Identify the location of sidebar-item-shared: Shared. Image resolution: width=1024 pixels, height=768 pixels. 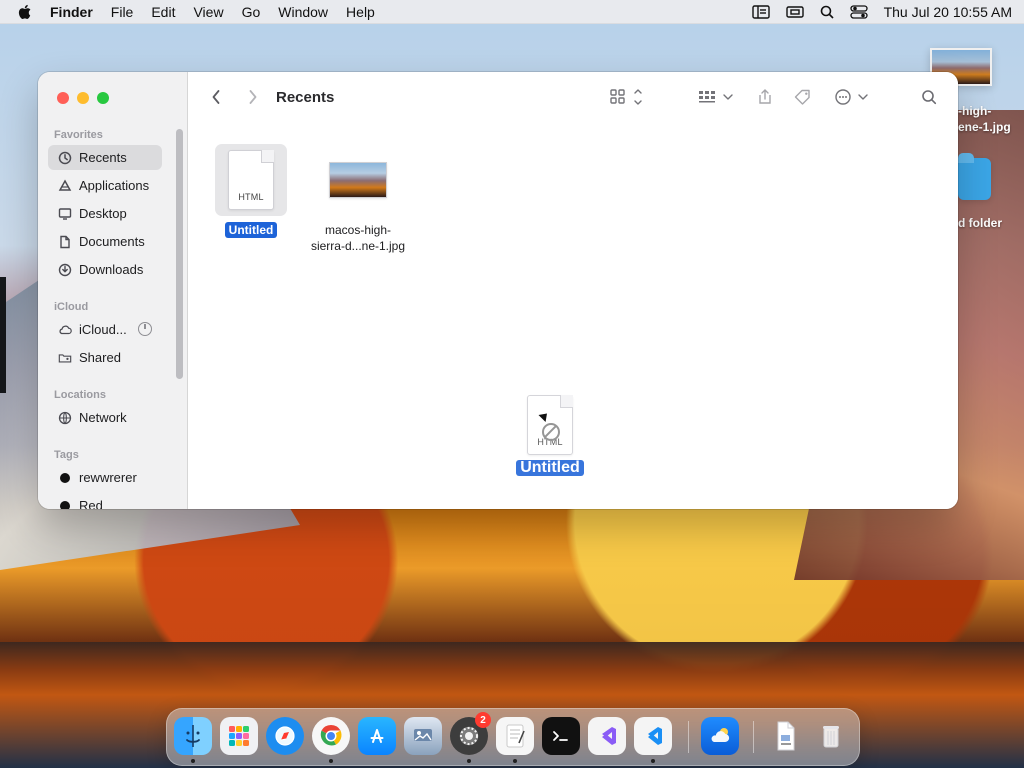
(105, 357).